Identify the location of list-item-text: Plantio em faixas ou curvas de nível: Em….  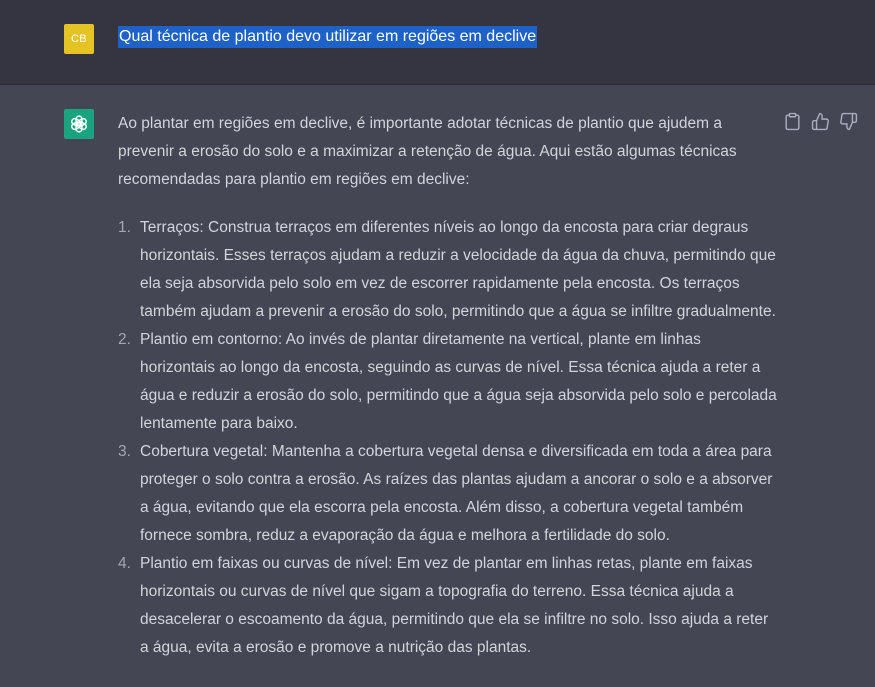
(454, 605).